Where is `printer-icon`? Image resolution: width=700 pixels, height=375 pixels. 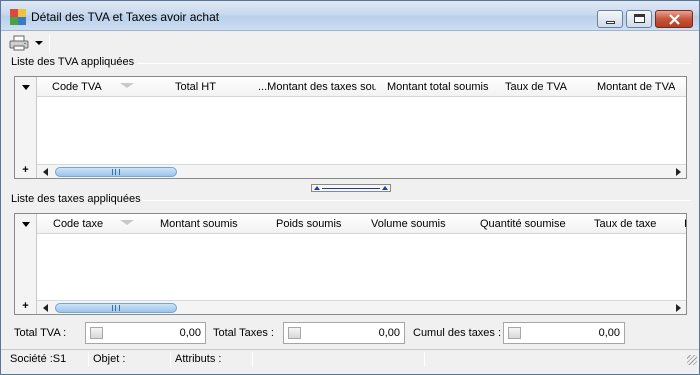 printer-icon is located at coordinates (19, 43).